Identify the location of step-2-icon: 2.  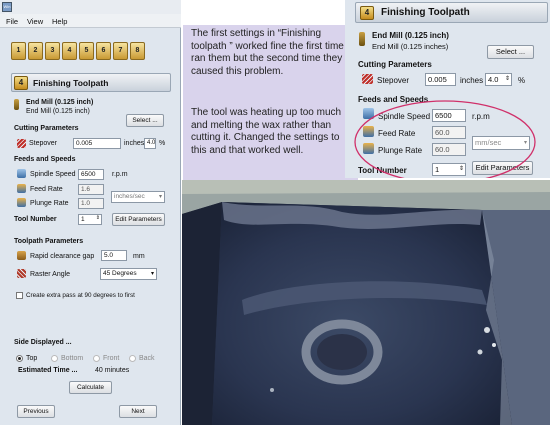
(35, 51).